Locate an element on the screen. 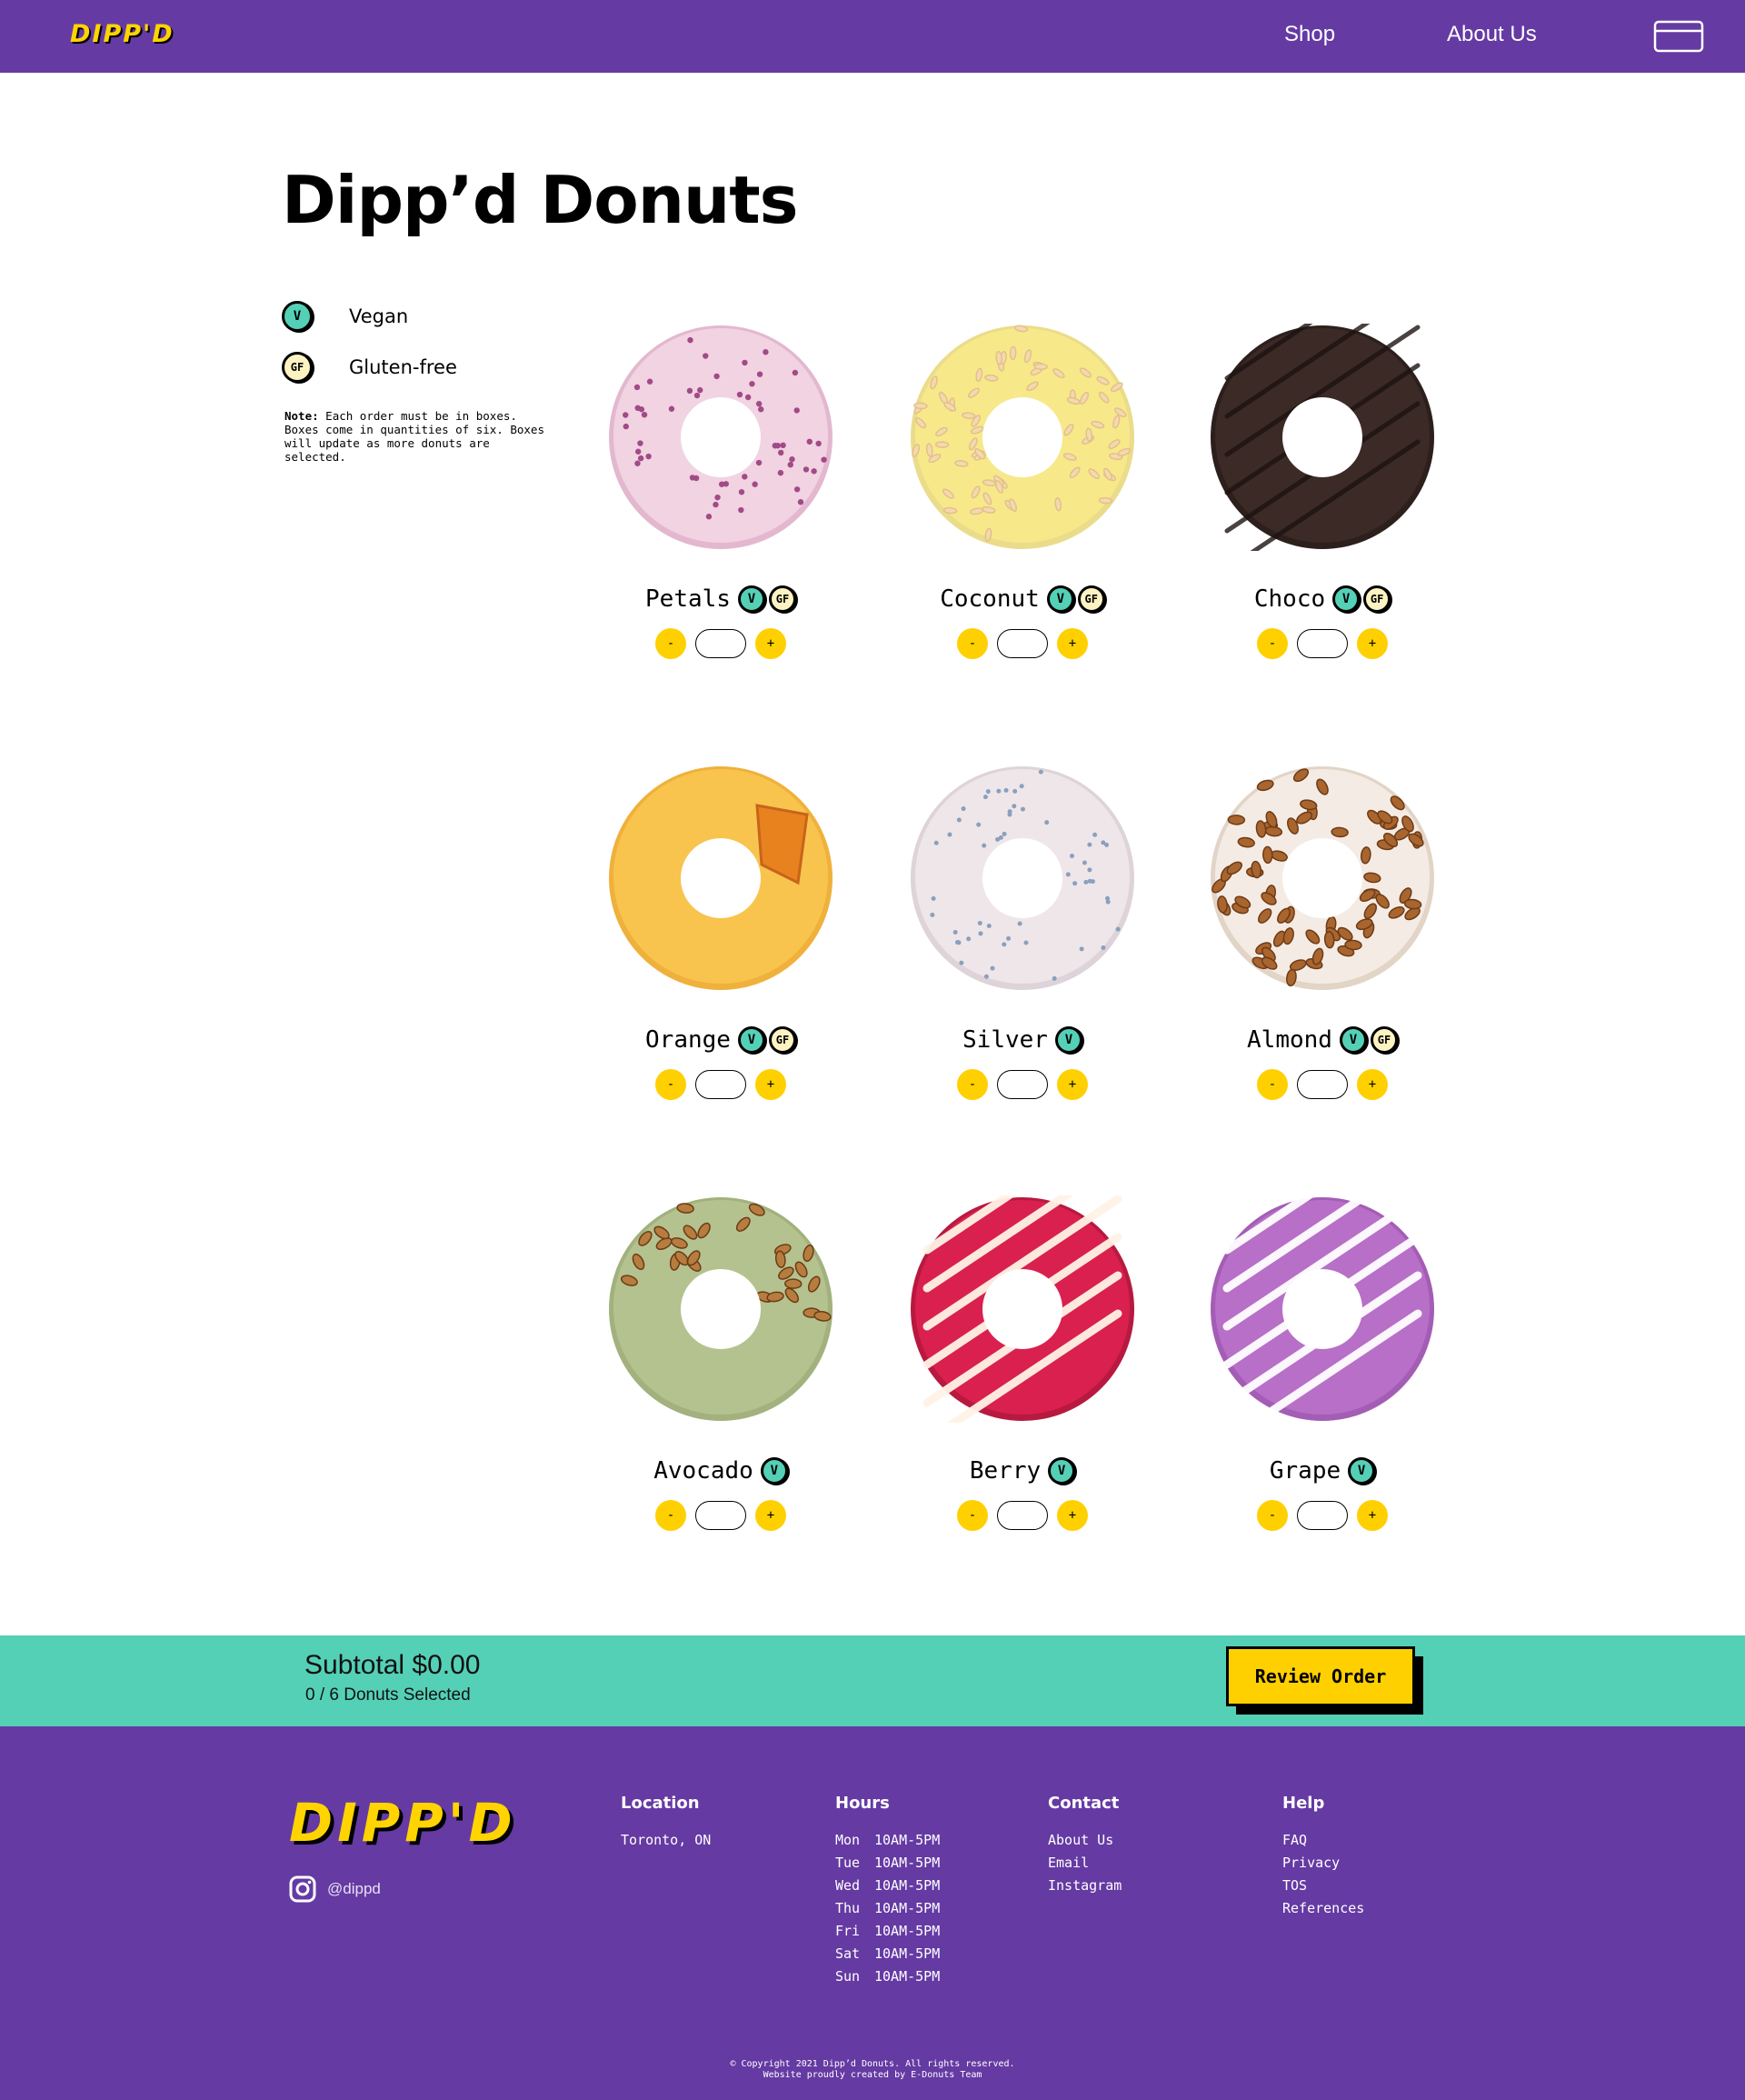 The width and height of the screenshot is (1745, 2100). footer-link-privacy: Privacy is located at coordinates (1323, 1864).